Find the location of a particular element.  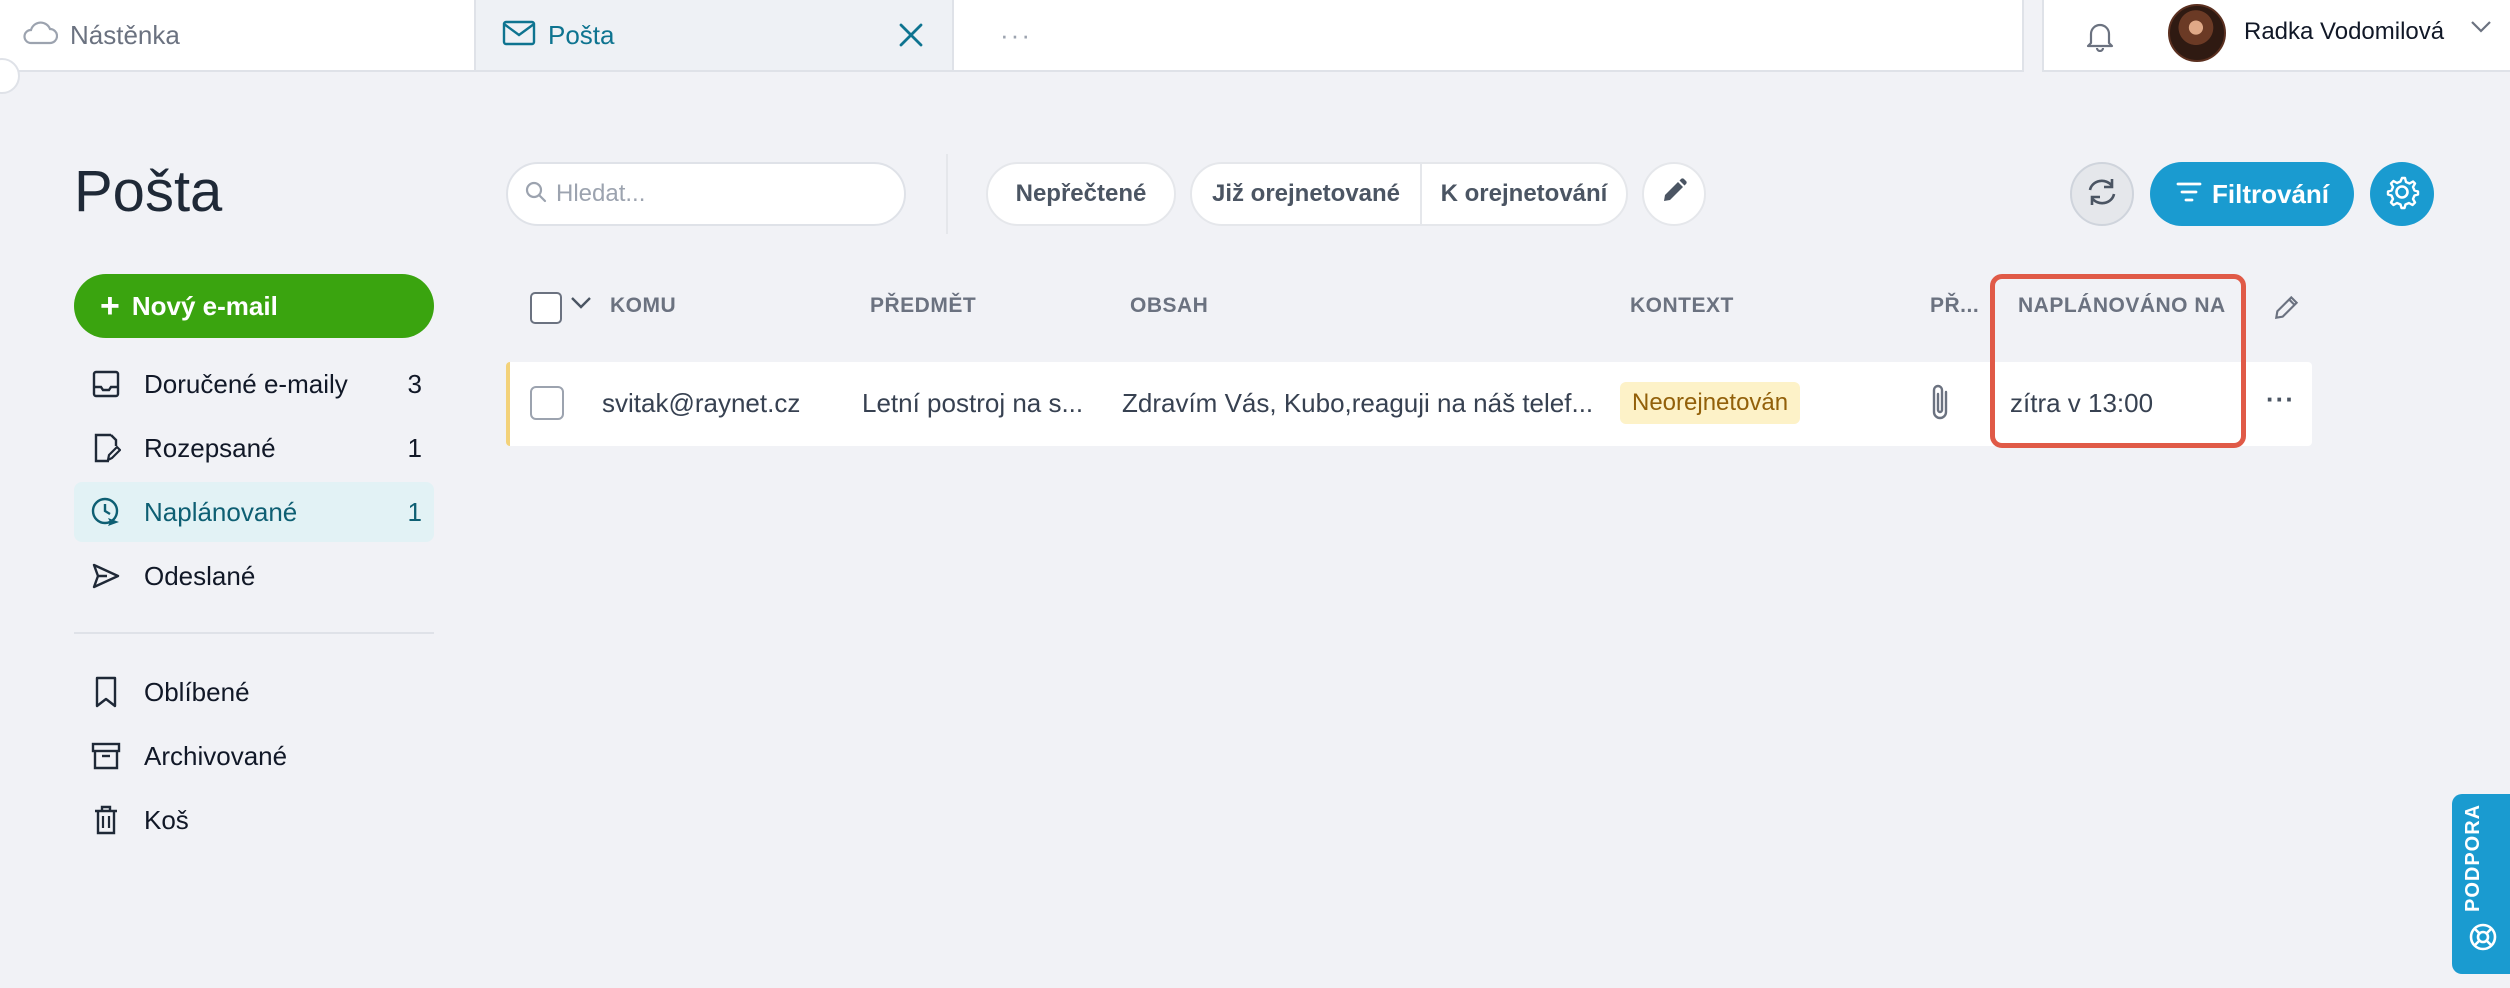

more-actions-icon: ··· is located at coordinates (2280, 399).